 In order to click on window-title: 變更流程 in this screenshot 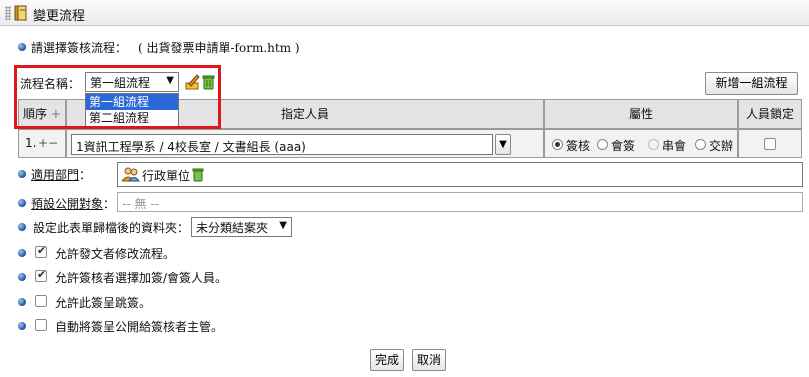, I will do `click(59, 16)`.